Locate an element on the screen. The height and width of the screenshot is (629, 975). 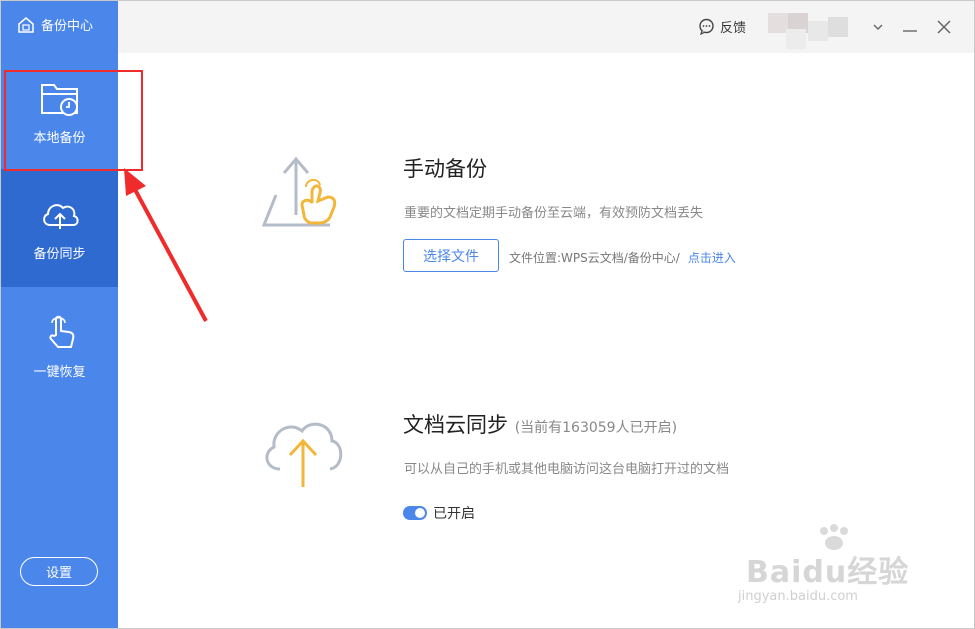
enter-link: 点击进入 is located at coordinates (712, 258).